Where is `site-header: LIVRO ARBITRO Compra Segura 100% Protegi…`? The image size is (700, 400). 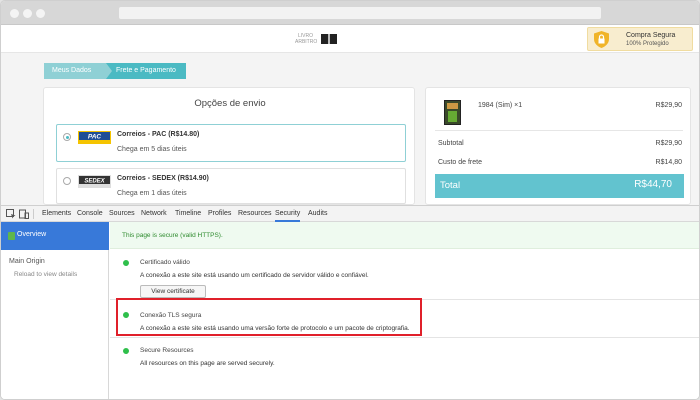
site-header: LIVRO ARBITRO Compra Segura 100% Protegi… is located at coordinates (350, 39).